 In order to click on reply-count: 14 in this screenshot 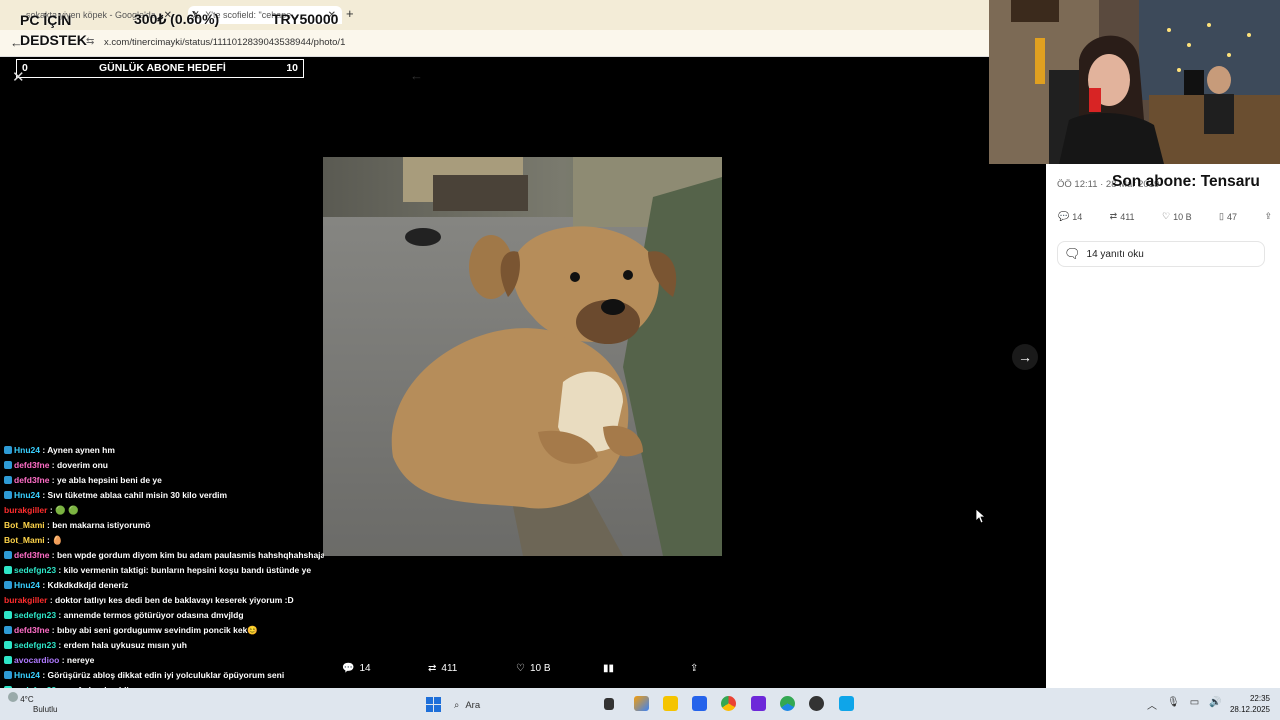, I will do `click(365, 668)`.